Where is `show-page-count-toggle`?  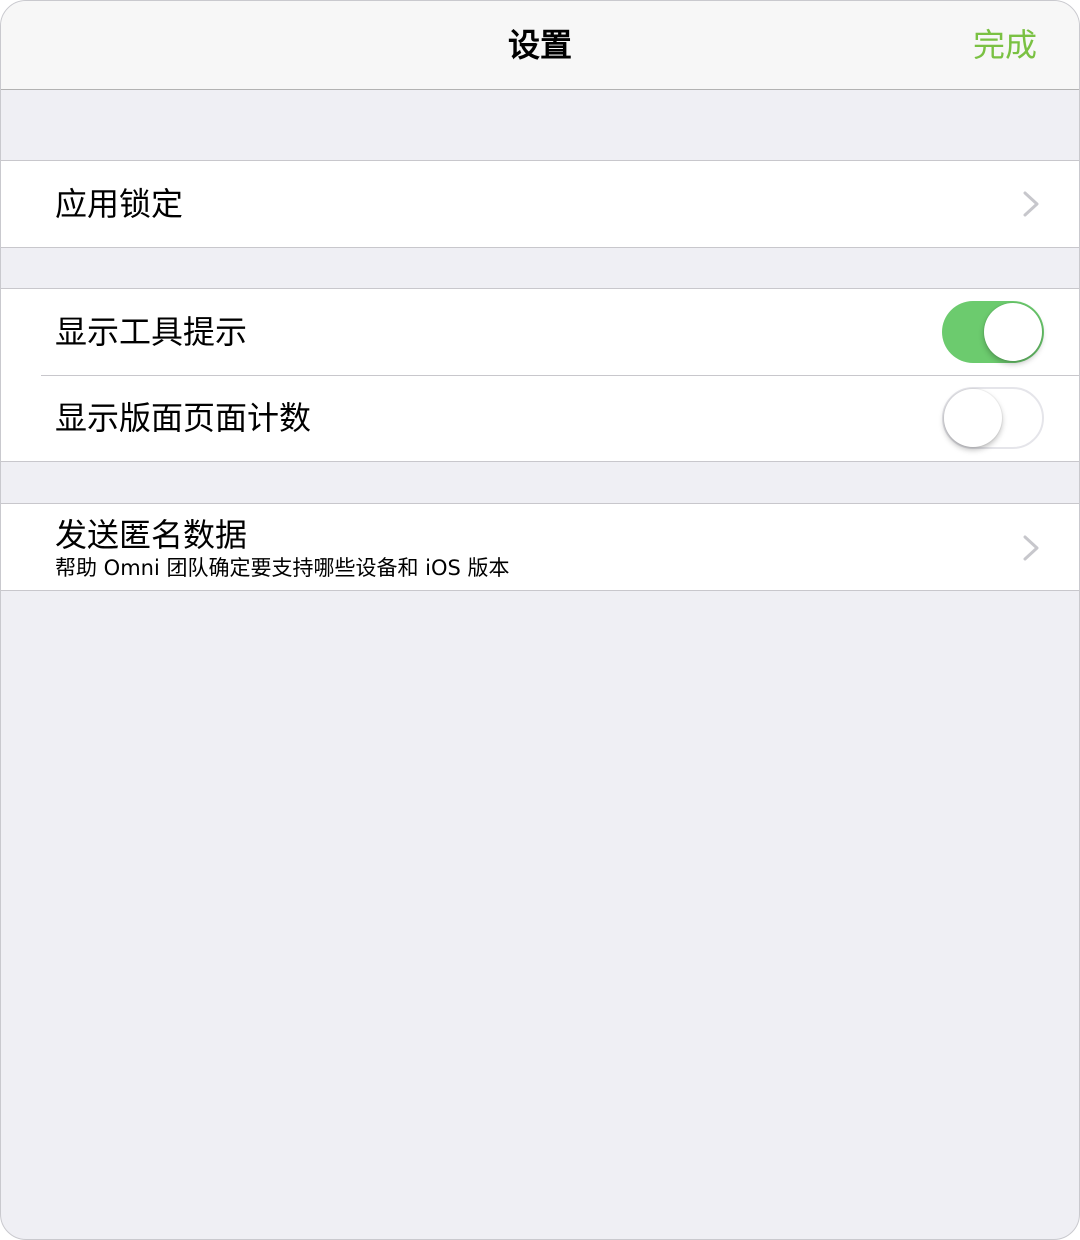 show-page-count-toggle is located at coordinates (993, 418).